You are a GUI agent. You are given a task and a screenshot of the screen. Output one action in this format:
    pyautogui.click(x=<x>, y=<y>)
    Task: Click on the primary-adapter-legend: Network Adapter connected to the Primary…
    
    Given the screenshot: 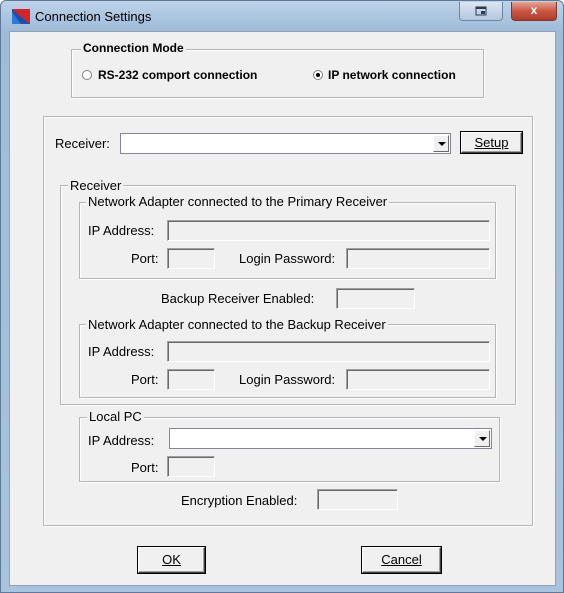 What is the action you would take?
    pyautogui.click(x=238, y=201)
    